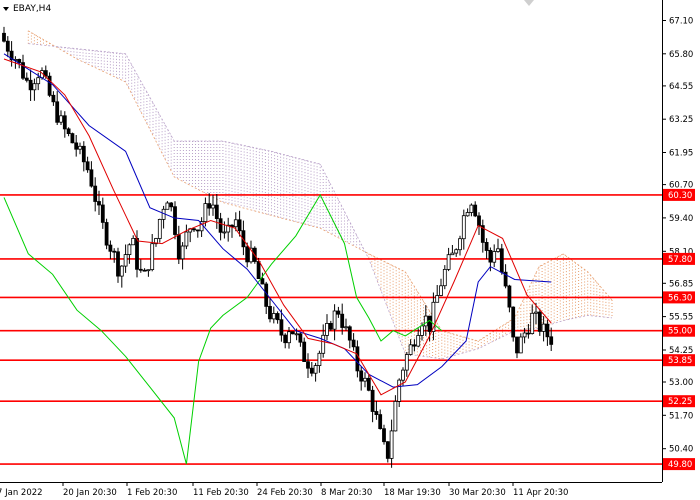 This screenshot has width=700, height=500. I want to click on level-tag-label: 53.85, so click(680, 361).